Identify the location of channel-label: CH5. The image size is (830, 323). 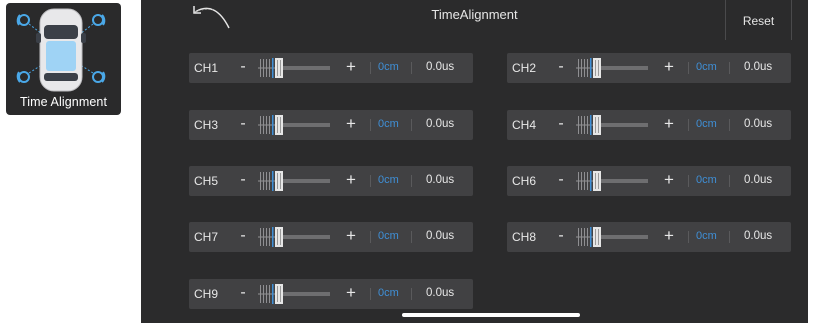
(206, 181).